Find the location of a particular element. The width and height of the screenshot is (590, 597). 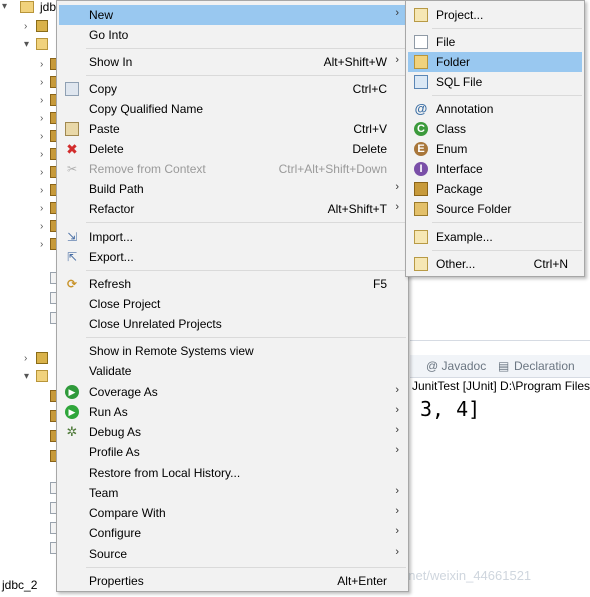

refresh-icon: ⟳ is located at coordinates (72, 284).